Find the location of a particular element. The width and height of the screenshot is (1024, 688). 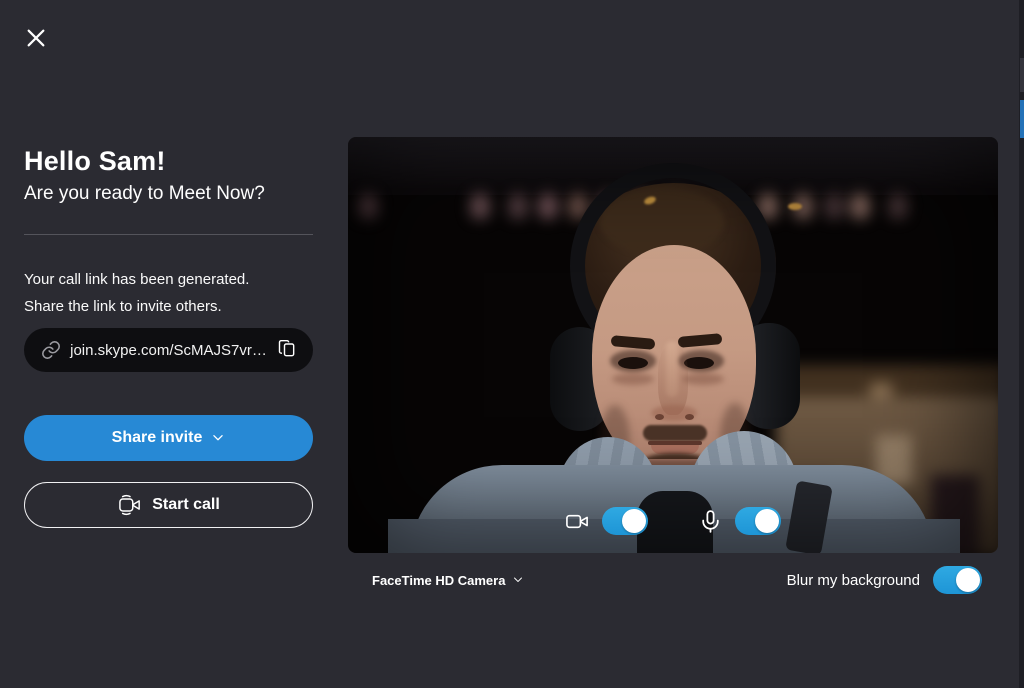

page-title: Hello Sam! is located at coordinates (95, 161).